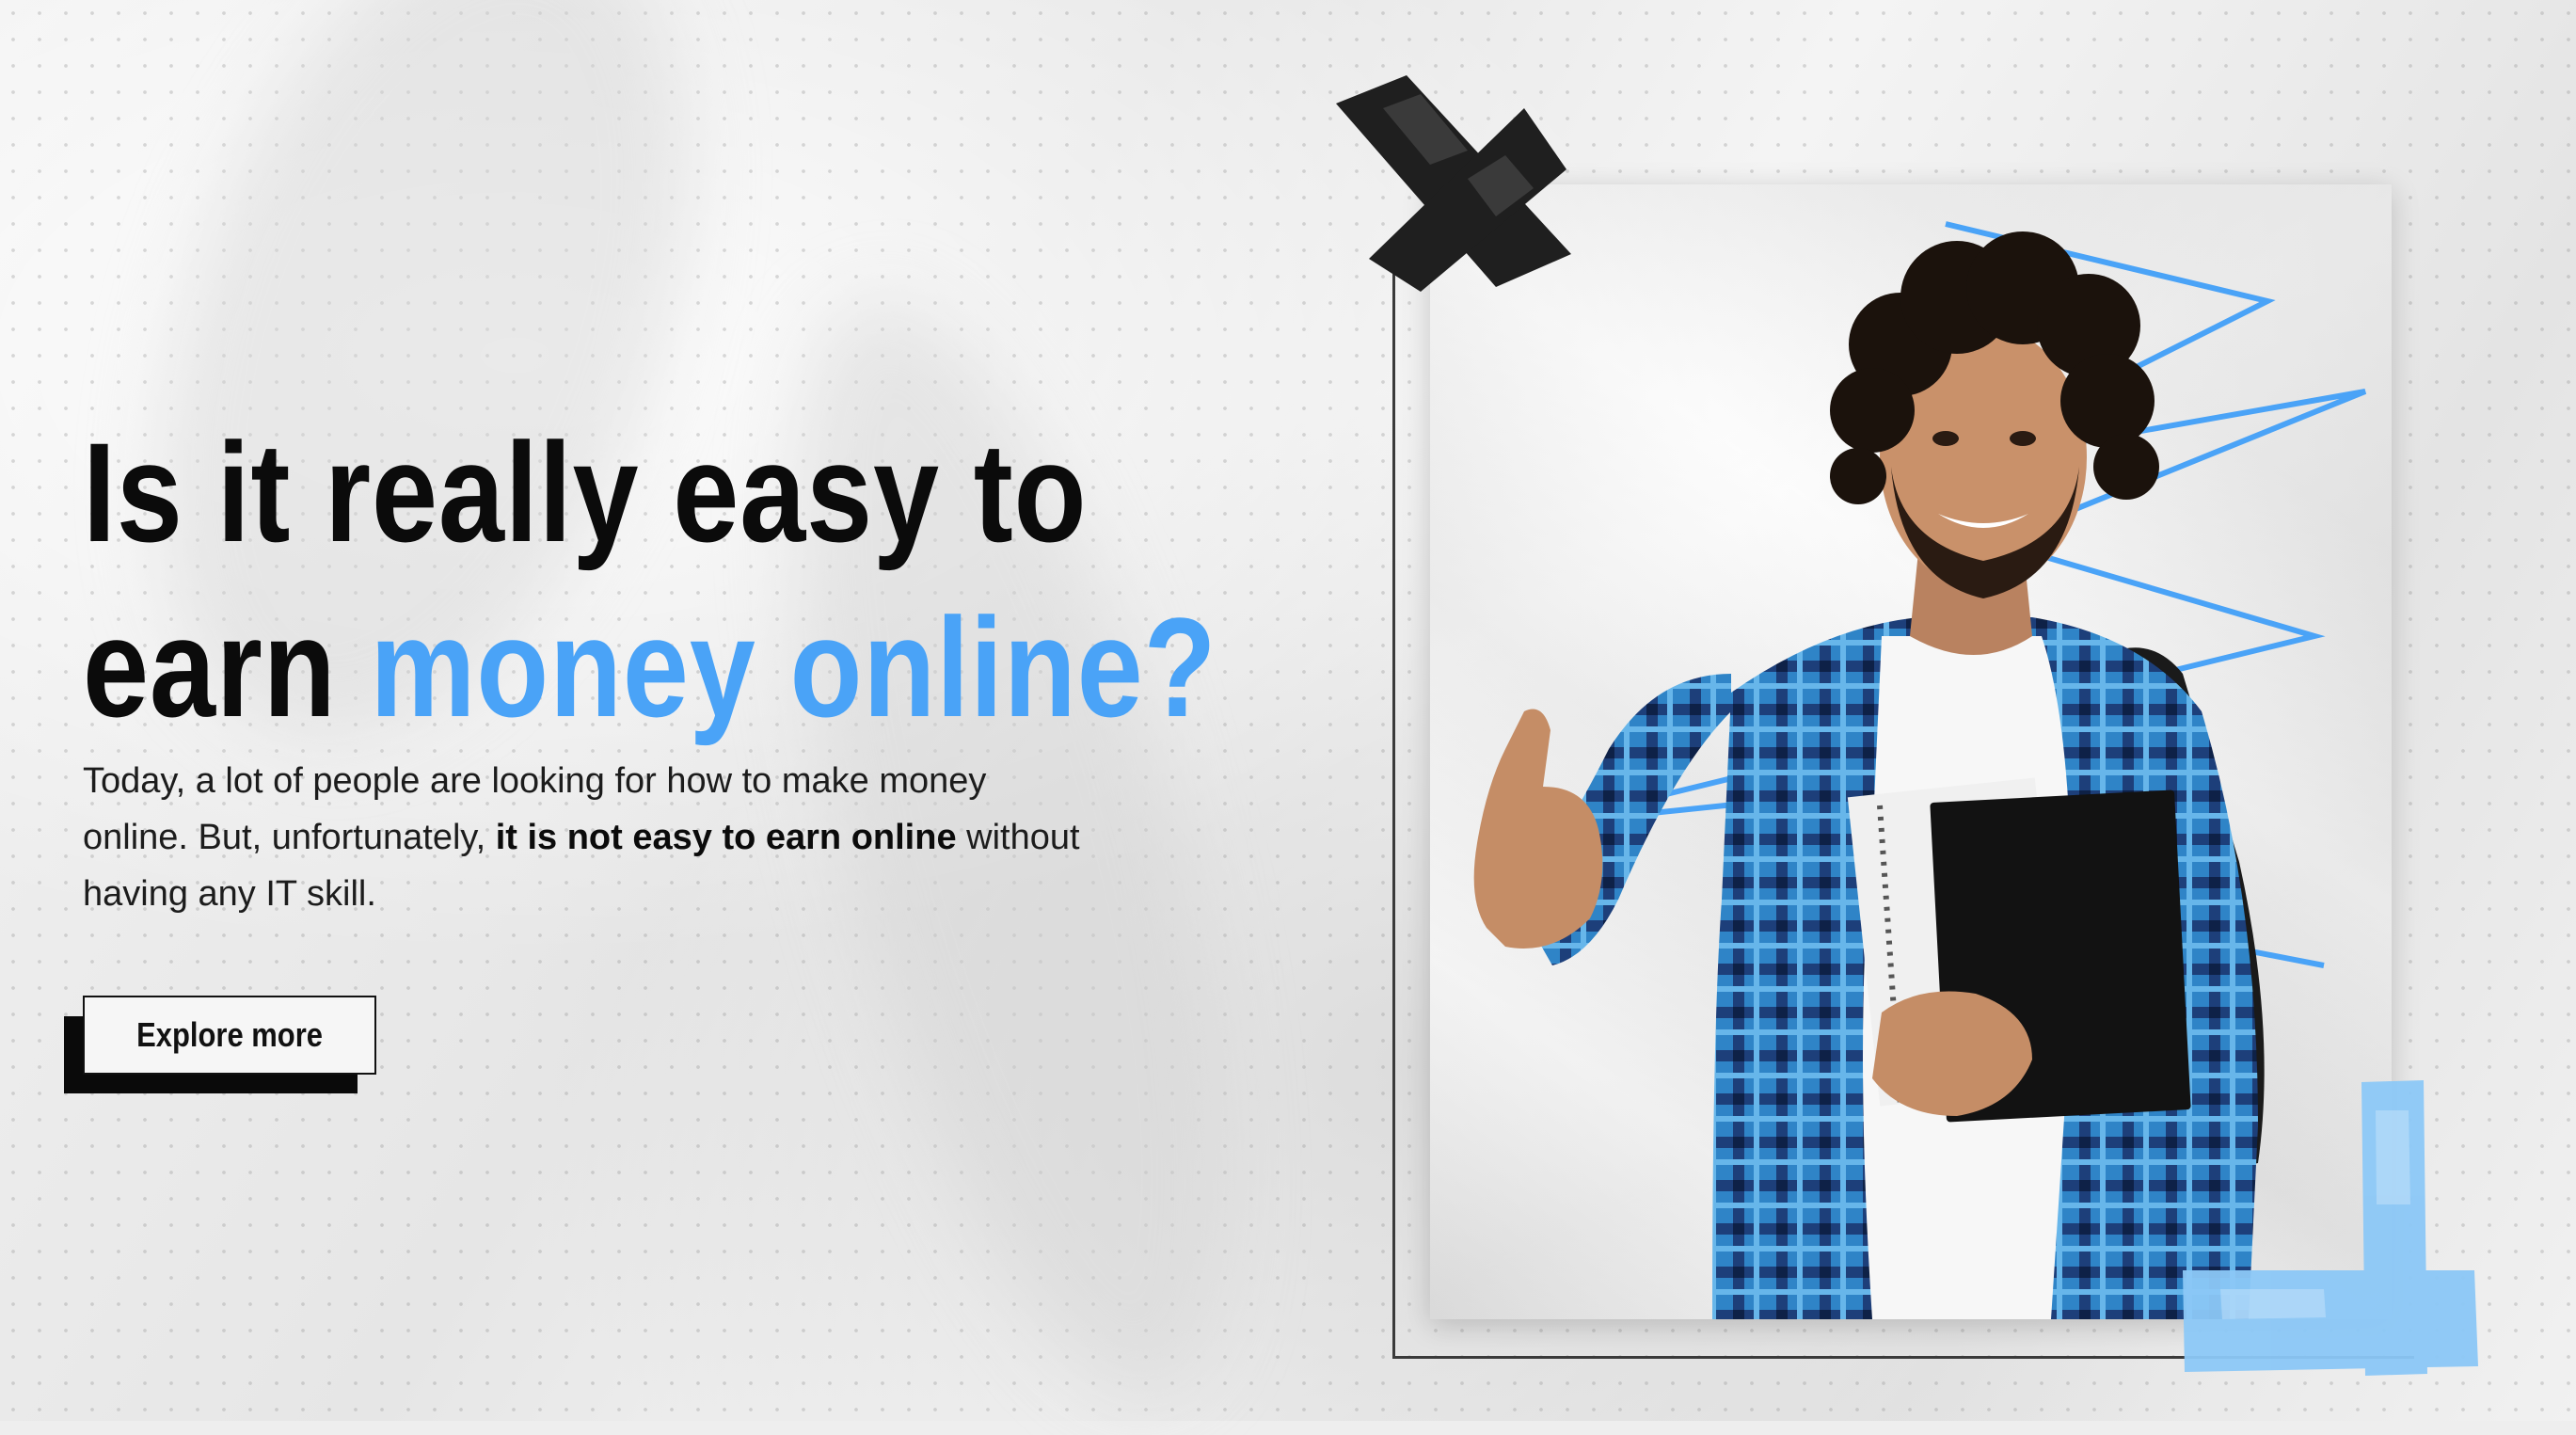 This screenshot has width=2576, height=1435. What do you see at coordinates (793, 667) in the screenshot?
I see `headline-accent: money online?` at bounding box center [793, 667].